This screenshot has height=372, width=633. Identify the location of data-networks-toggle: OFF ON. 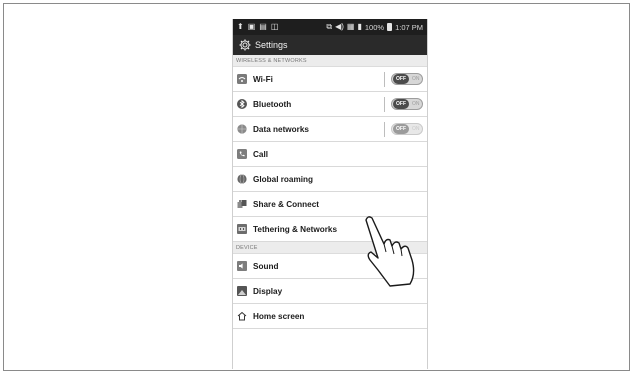
(407, 129).